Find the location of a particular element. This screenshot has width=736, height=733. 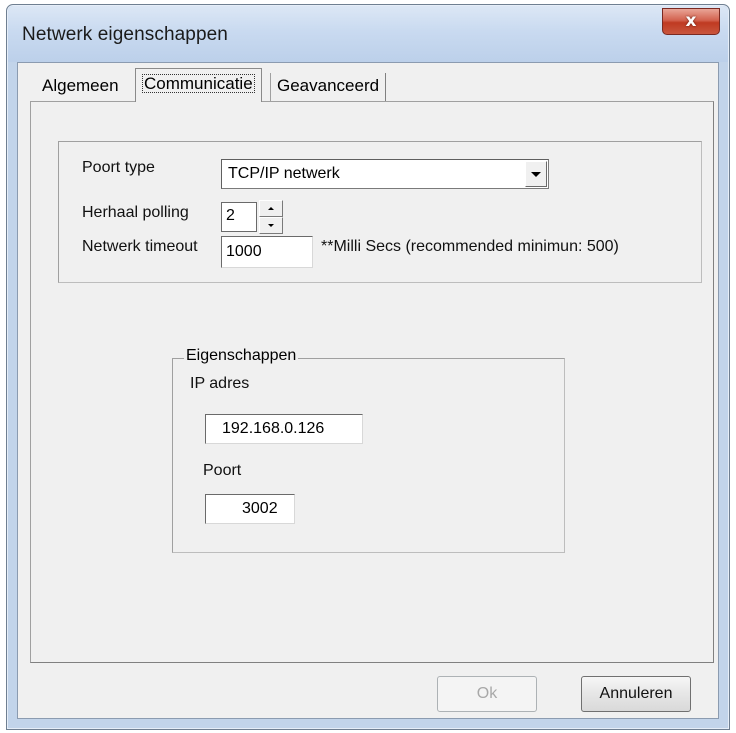

close-icon: x is located at coordinates (691, 21).